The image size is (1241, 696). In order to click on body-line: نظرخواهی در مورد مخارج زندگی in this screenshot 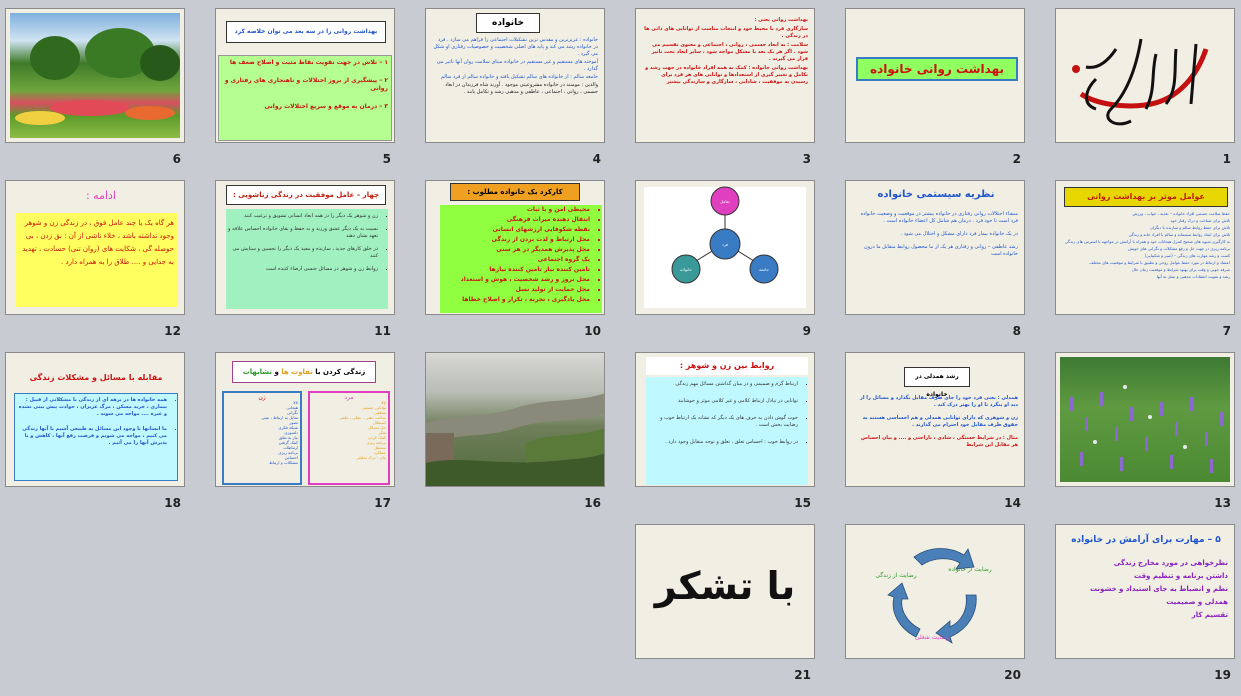, I will do `click(1146, 563)`.